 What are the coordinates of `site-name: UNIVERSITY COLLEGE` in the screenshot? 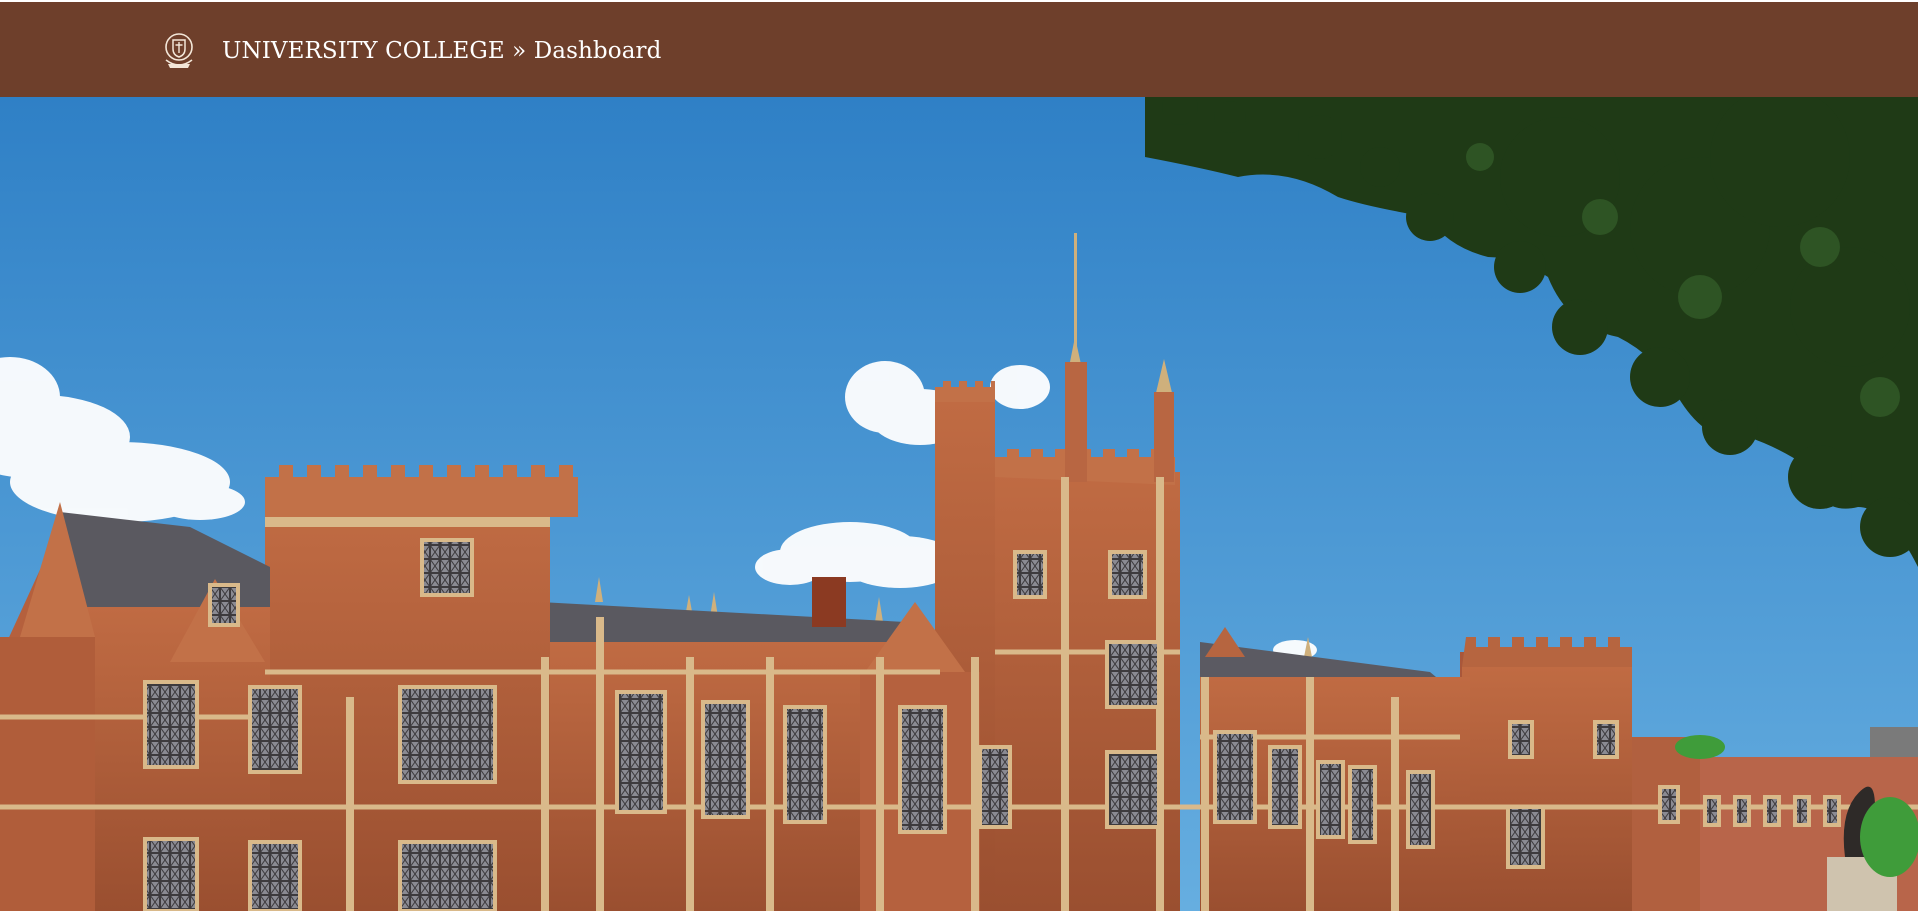 It's located at (363, 51).